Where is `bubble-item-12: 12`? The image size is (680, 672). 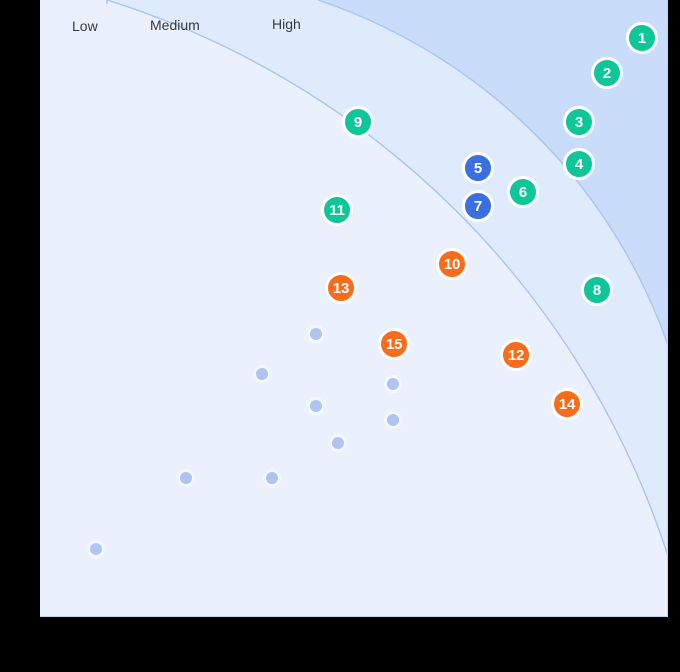
bubble-item-12: 12 is located at coordinates (516, 355).